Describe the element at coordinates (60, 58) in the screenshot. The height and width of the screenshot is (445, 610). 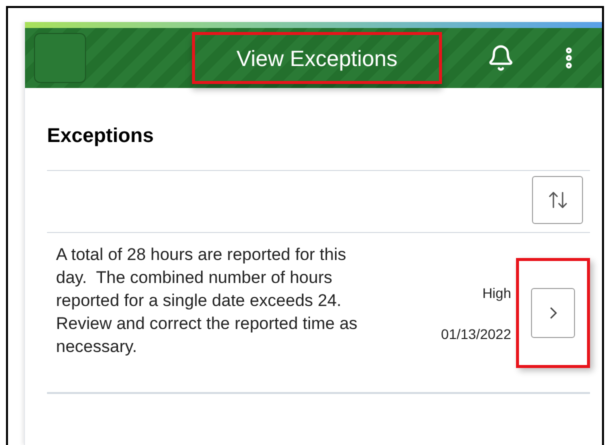
I see `app-logo-tile` at that location.